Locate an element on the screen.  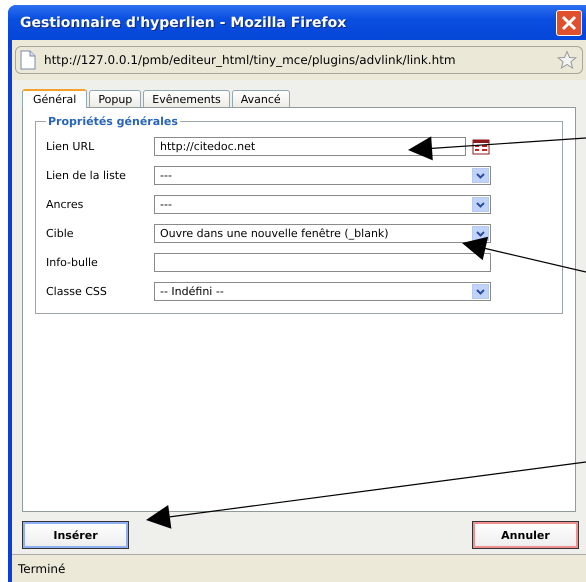
field-label: Ancres is located at coordinates (65, 204).